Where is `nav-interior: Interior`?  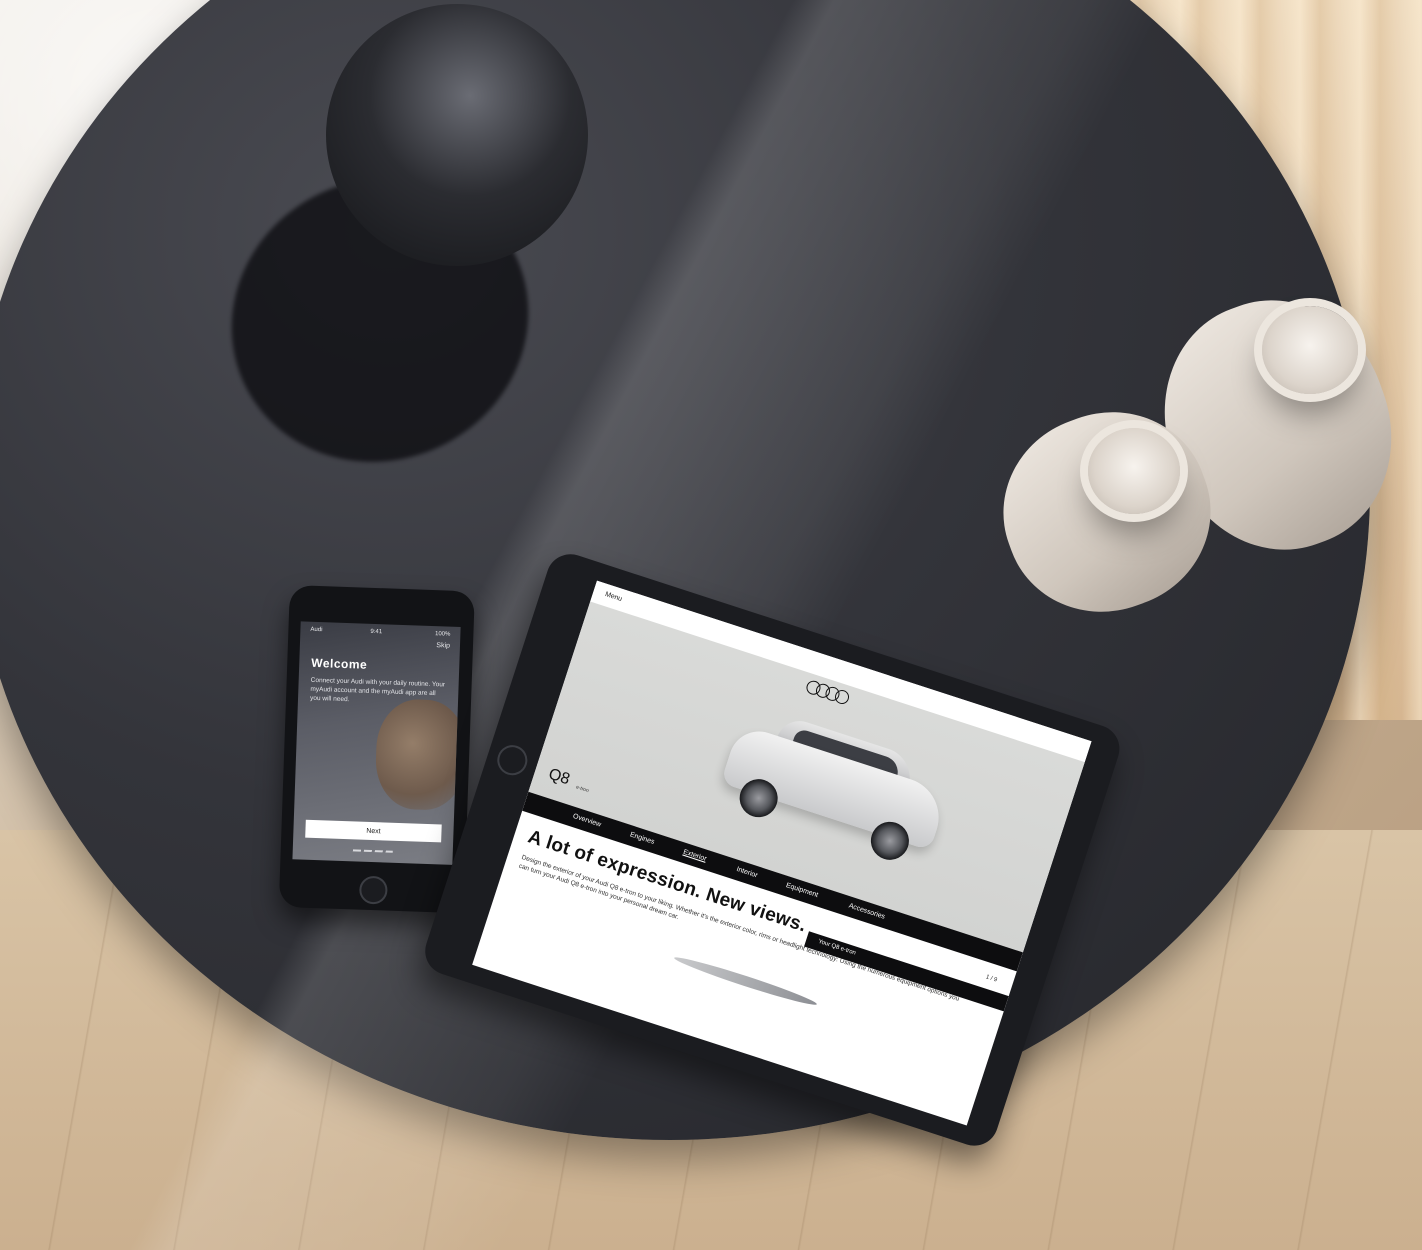 nav-interior: Interior is located at coordinates (747, 872).